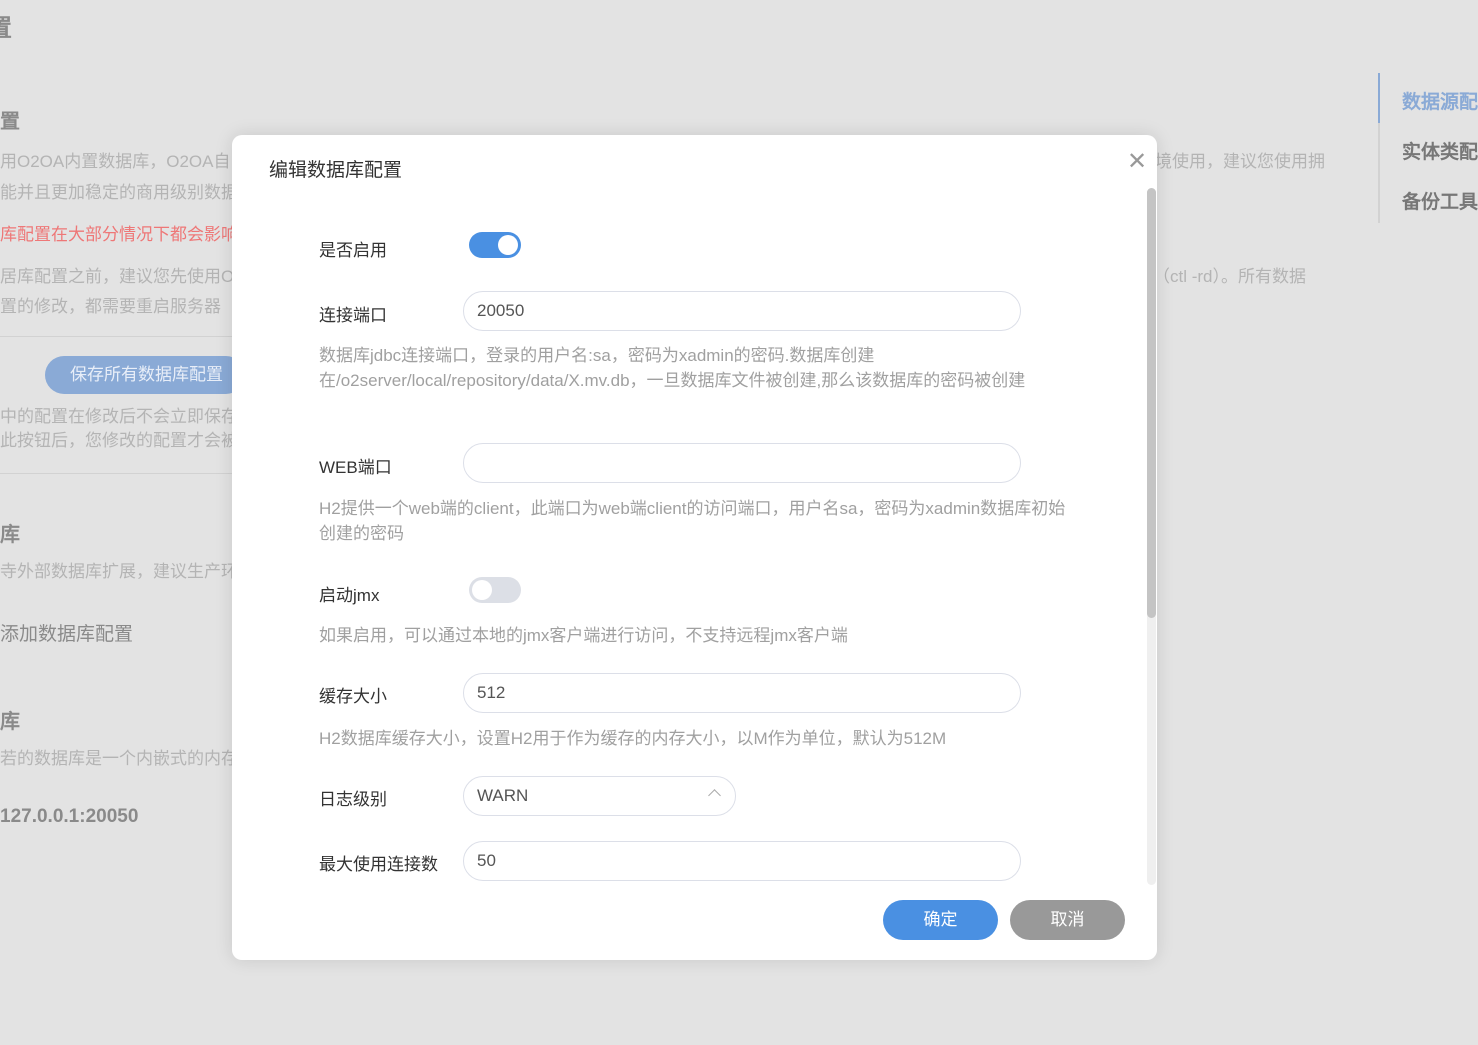  Describe the element at coordinates (1440, 100) in the screenshot. I see `nav-item-datasource: 数据源配置` at that location.